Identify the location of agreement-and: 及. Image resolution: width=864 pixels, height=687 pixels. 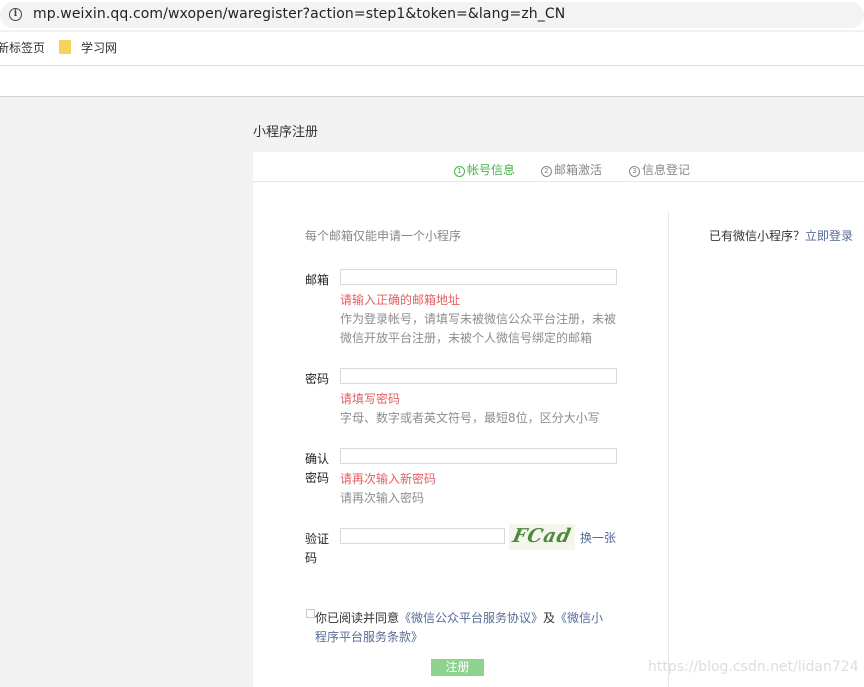
(549, 618).